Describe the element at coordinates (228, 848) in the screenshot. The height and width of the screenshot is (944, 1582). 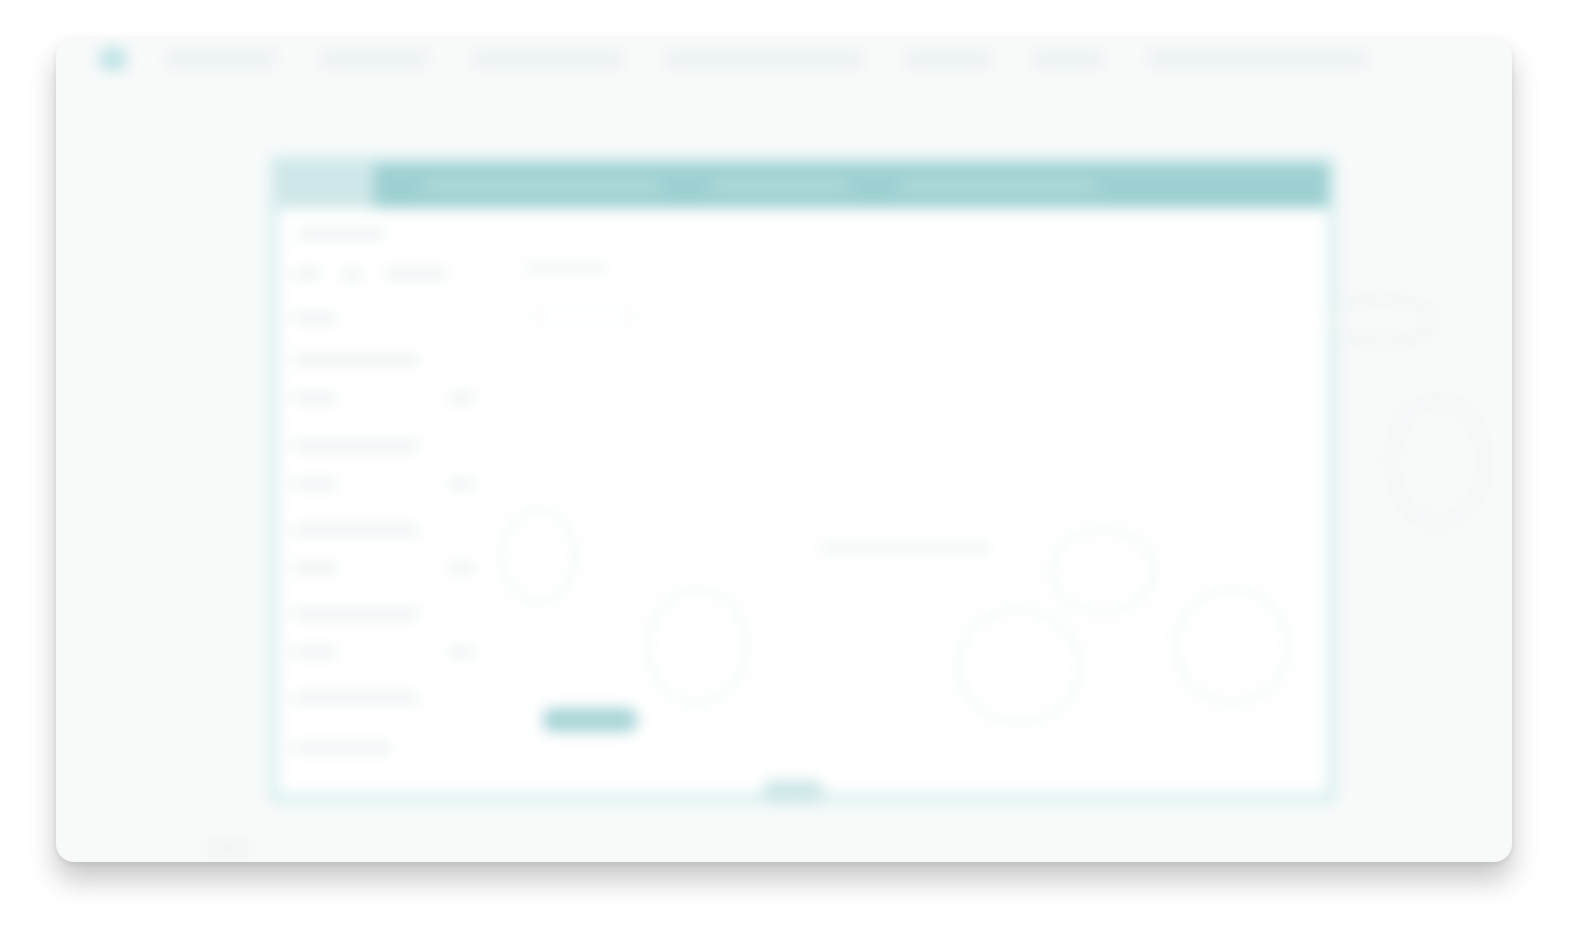
I see `footer-text` at that location.